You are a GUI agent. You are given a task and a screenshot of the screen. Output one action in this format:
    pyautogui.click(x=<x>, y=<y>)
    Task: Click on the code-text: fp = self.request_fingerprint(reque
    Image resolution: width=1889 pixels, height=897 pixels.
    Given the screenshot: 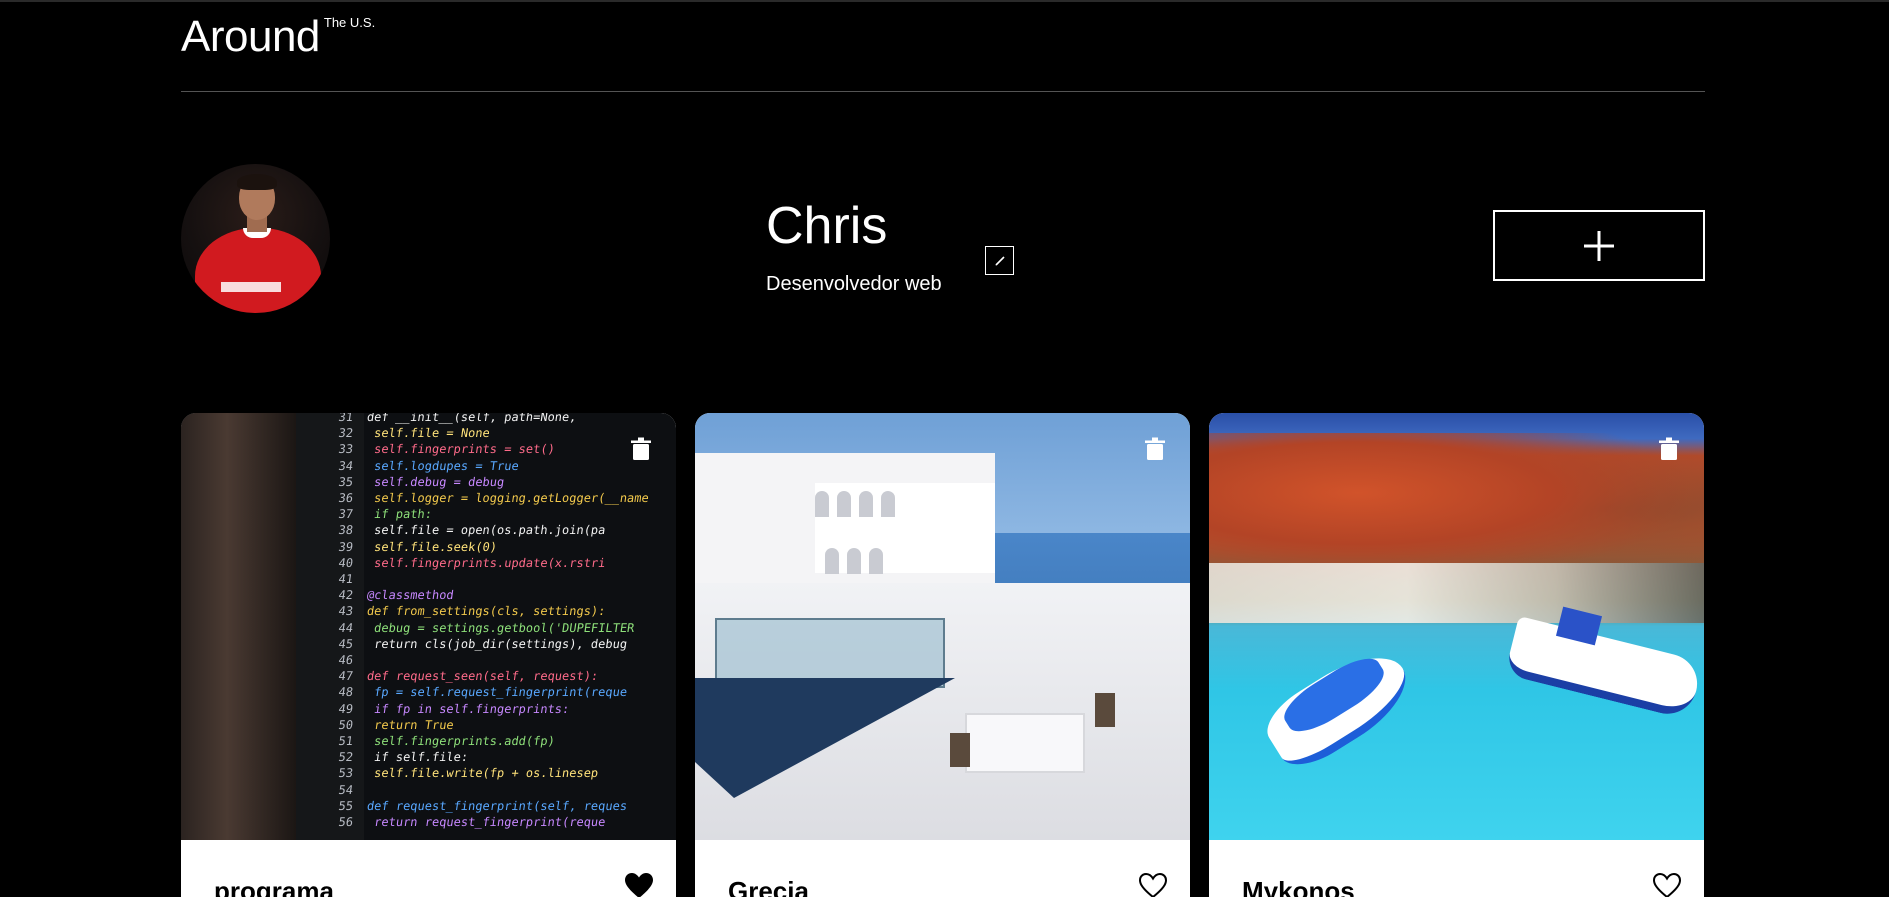 What is the action you would take?
    pyautogui.click(x=497, y=692)
    